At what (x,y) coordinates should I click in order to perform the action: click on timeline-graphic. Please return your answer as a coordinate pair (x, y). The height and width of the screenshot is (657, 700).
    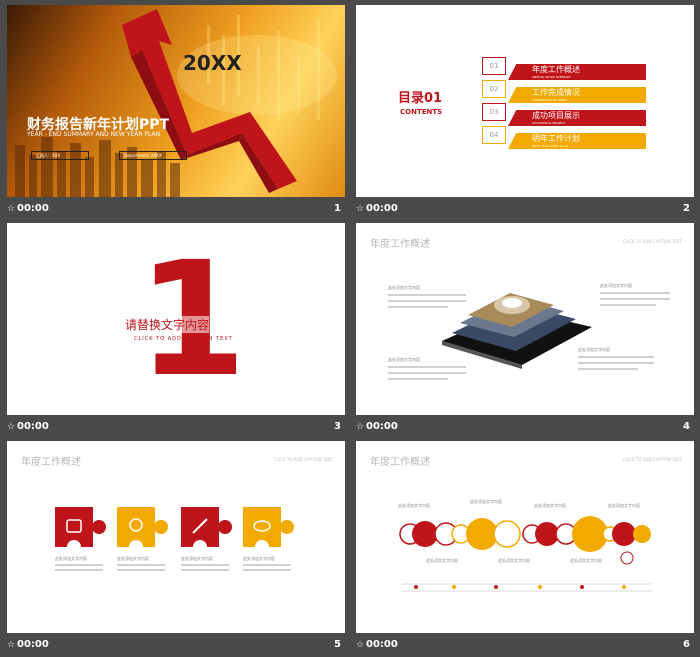
    Looking at the image, I should click on (525, 554).